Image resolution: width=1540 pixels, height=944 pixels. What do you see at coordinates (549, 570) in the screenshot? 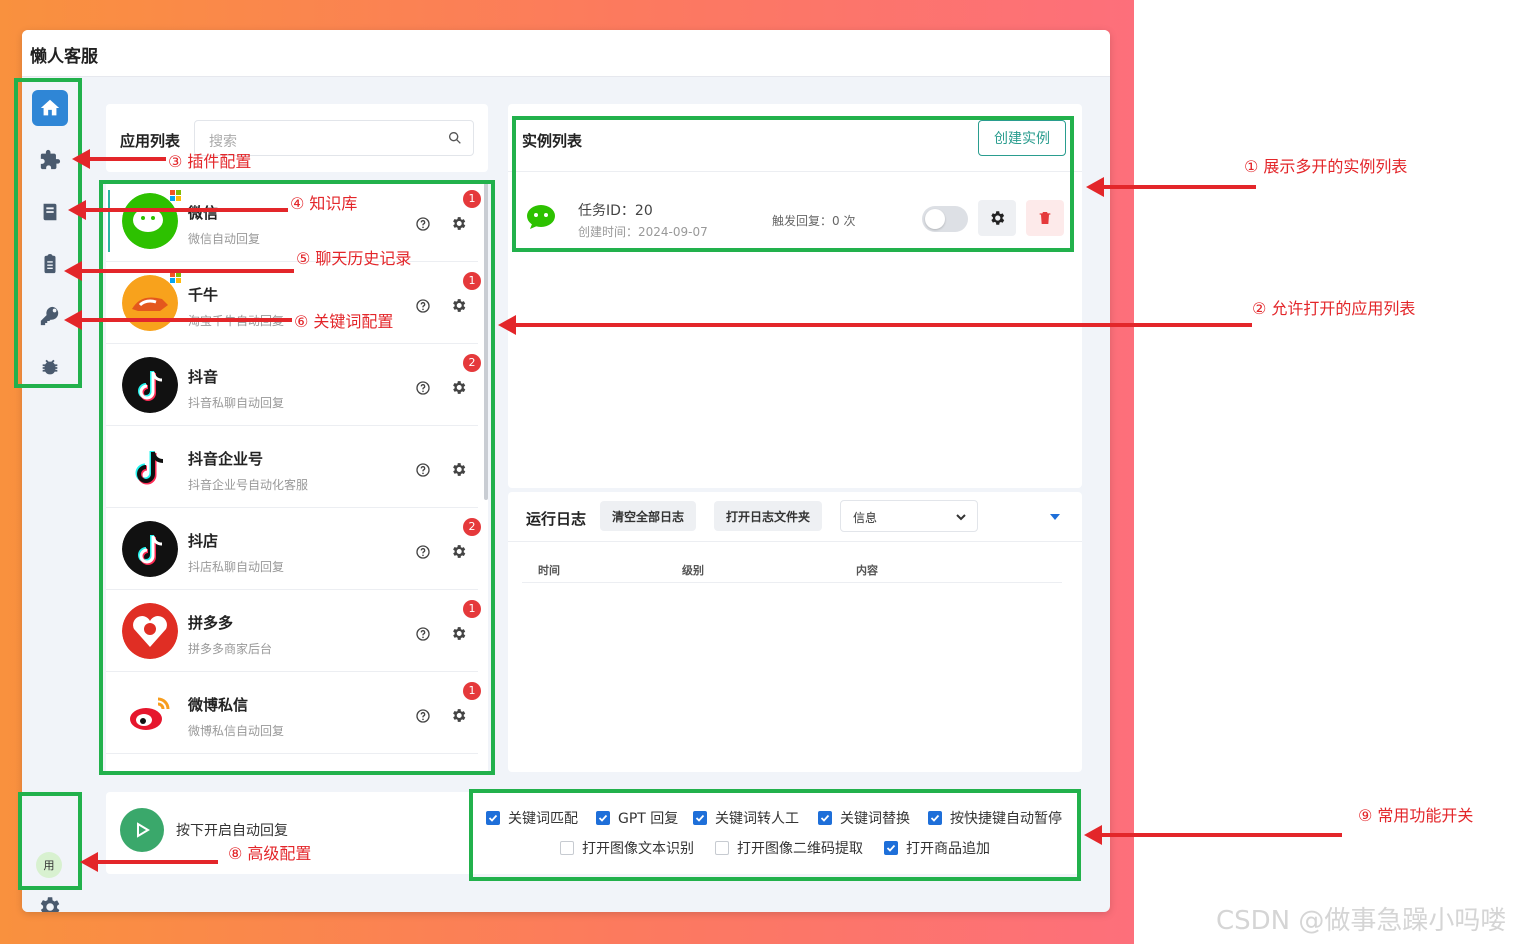
I see `column-time: 时间` at bounding box center [549, 570].